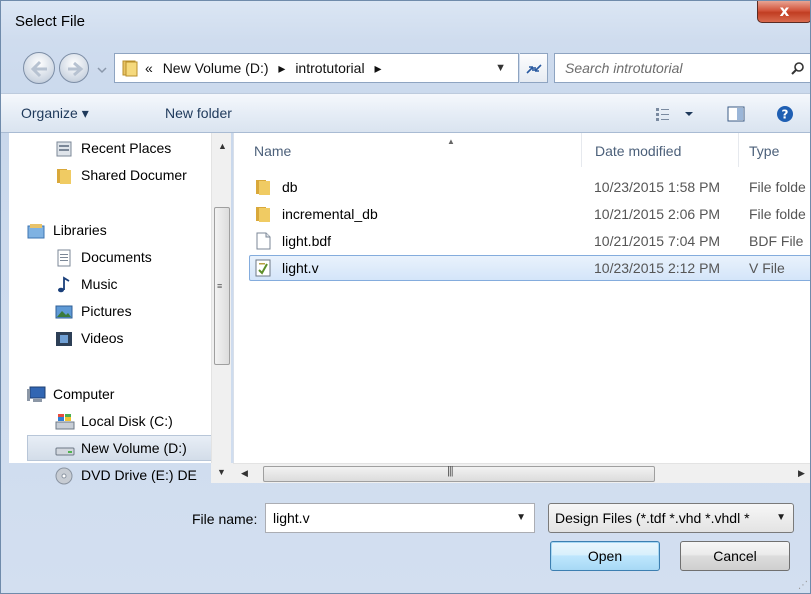 The width and height of the screenshot is (811, 594). What do you see at coordinates (300, 268) in the screenshot?
I see `file-name: light.v` at bounding box center [300, 268].